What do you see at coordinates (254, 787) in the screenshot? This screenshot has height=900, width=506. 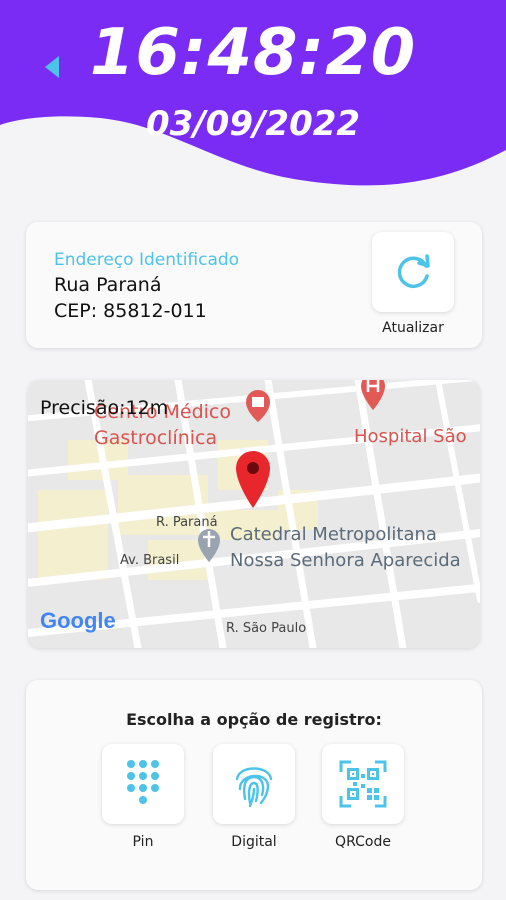 I see `fingerprint-icon` at bounding box center [254, 787].